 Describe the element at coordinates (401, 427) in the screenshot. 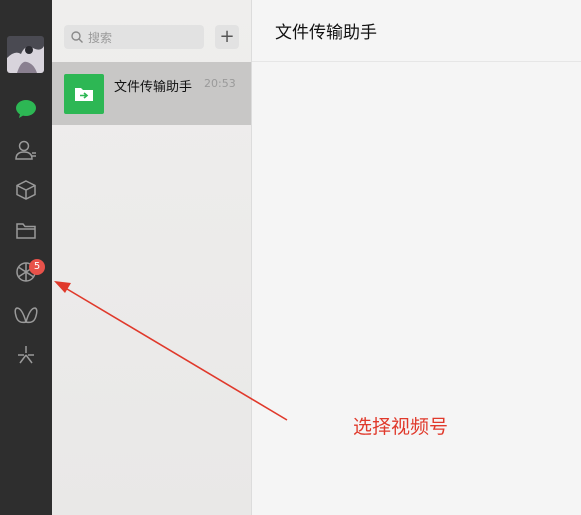

I see `annotation-text: 选择视频号` at that location.